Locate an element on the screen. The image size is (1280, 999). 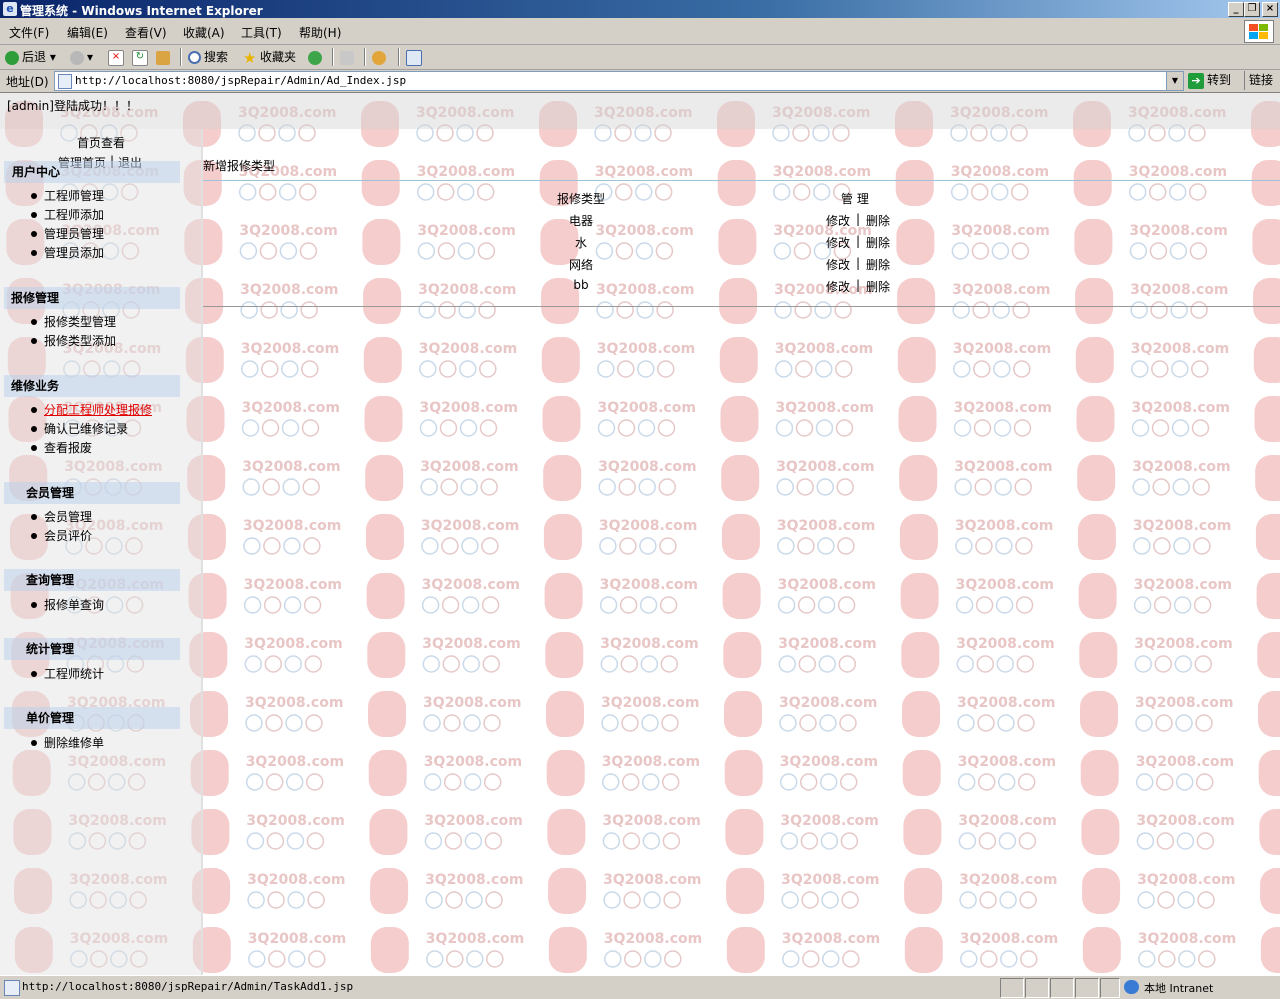
stop-icon: × is located at coordinates (116, 58).